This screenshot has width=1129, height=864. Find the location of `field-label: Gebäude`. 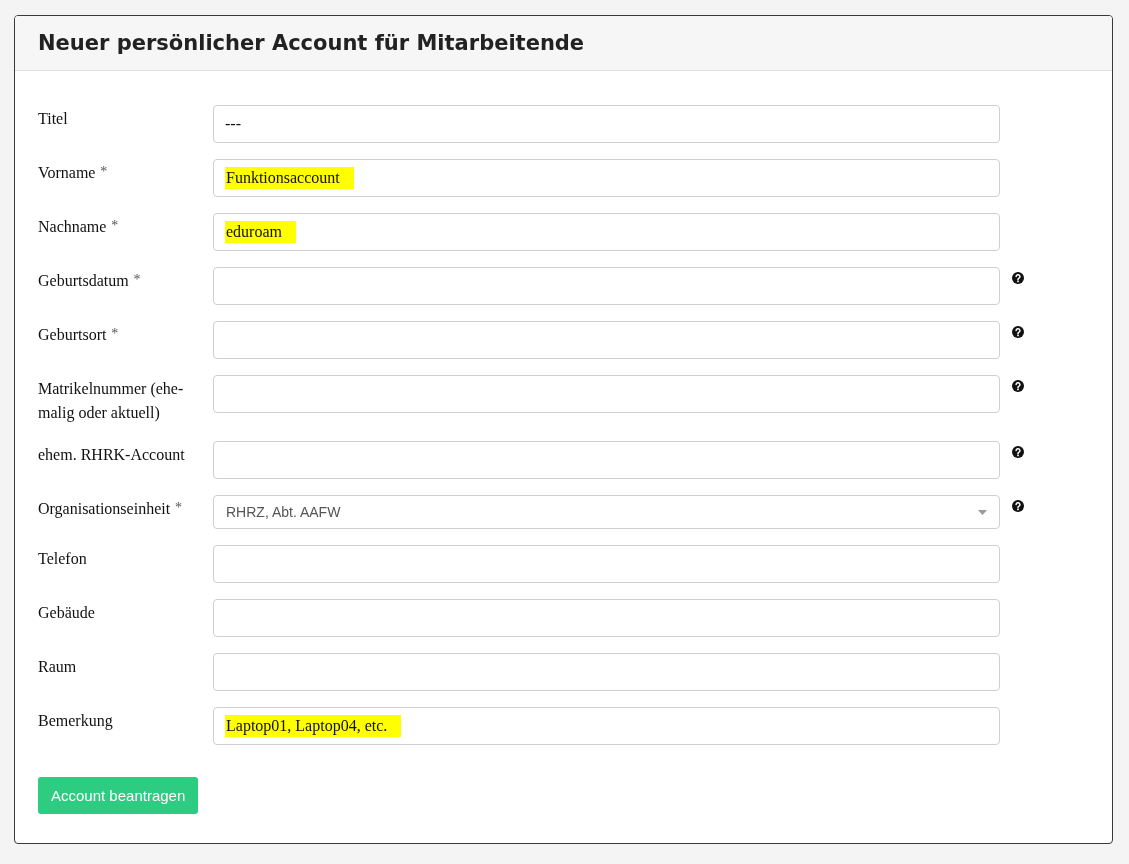

field-label: Gebäude is located at coordinates (66, 612).